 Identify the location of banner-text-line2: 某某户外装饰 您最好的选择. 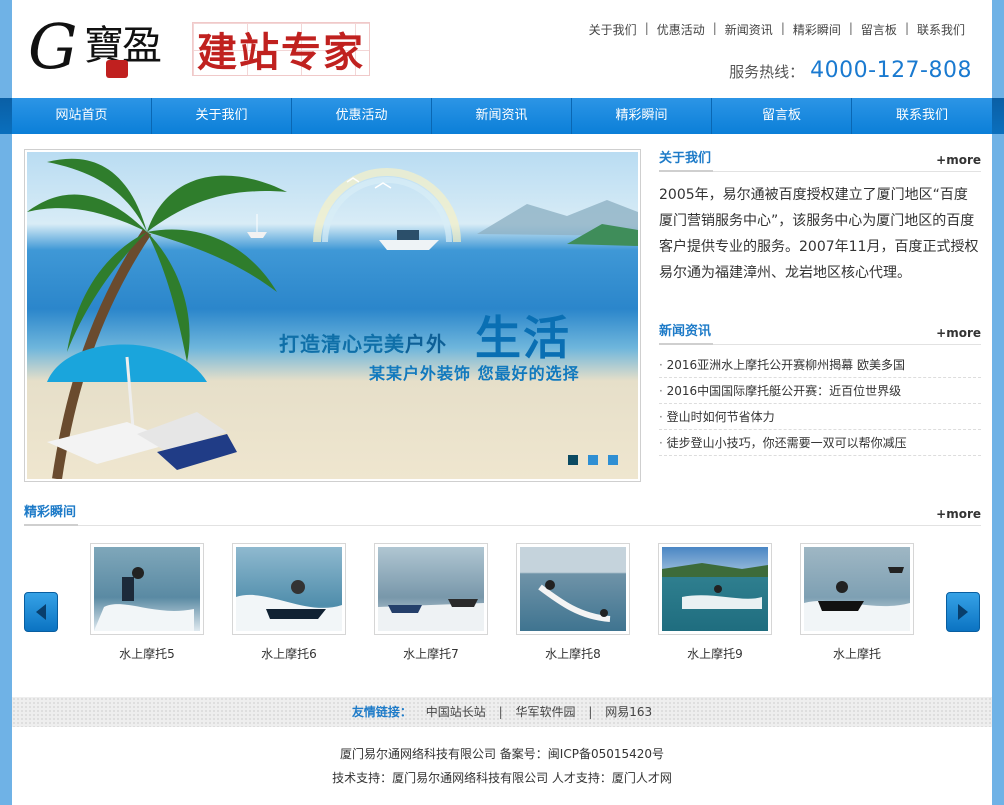
(474, 373).